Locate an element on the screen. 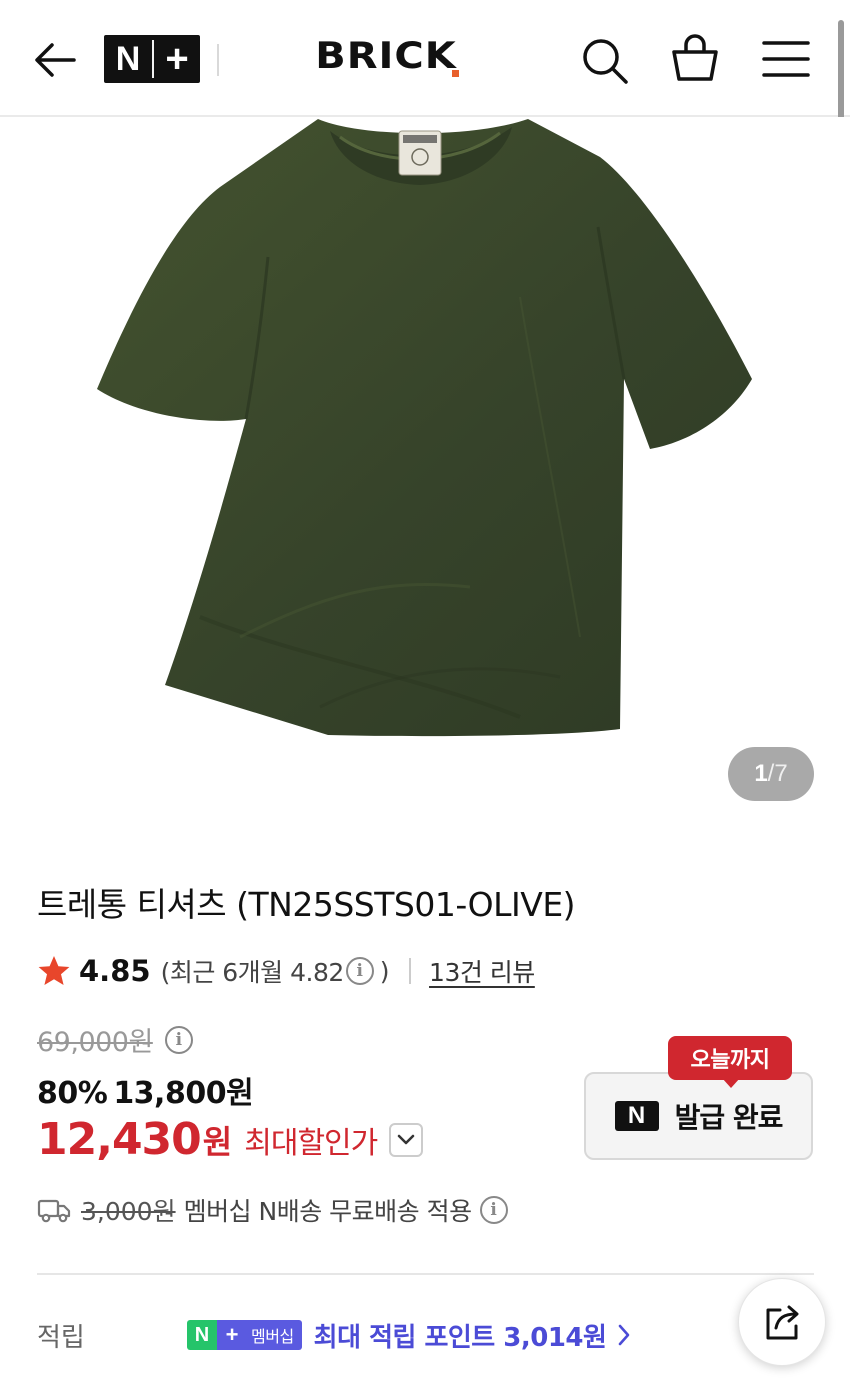  coupon-label: 발급 완료 is located at coordinates (729, 1117).